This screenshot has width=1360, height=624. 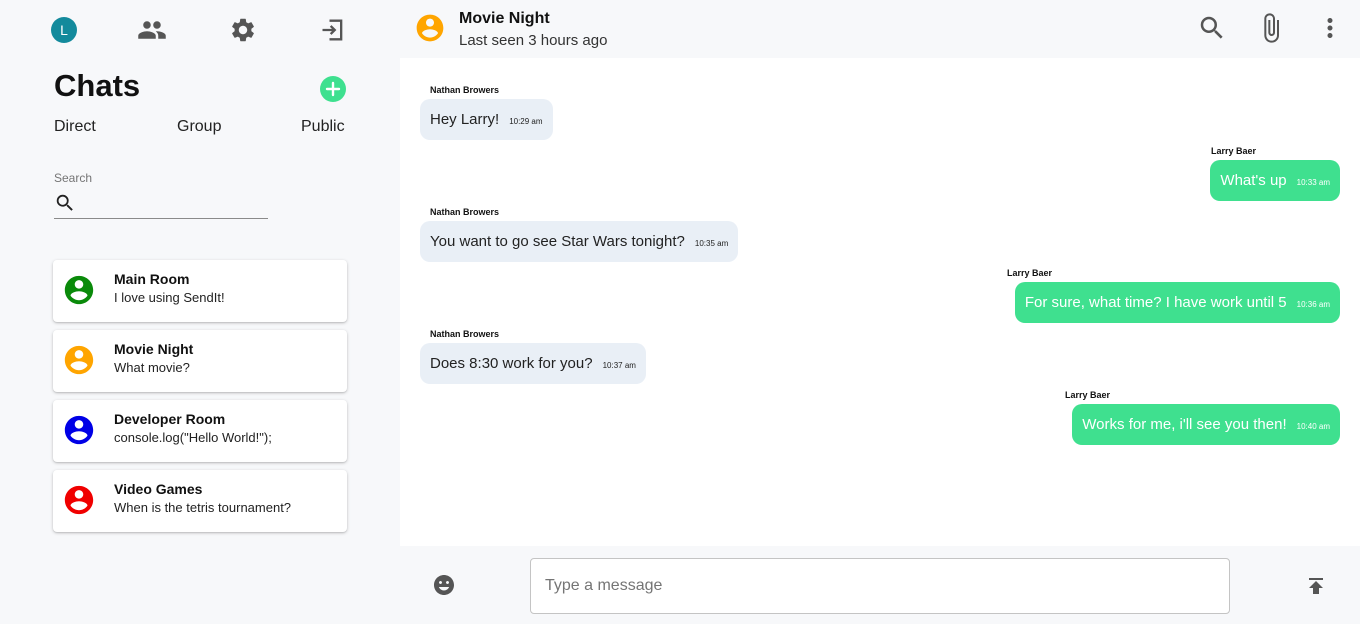 I want to click on settings-icon, so click(x=243, y=30).